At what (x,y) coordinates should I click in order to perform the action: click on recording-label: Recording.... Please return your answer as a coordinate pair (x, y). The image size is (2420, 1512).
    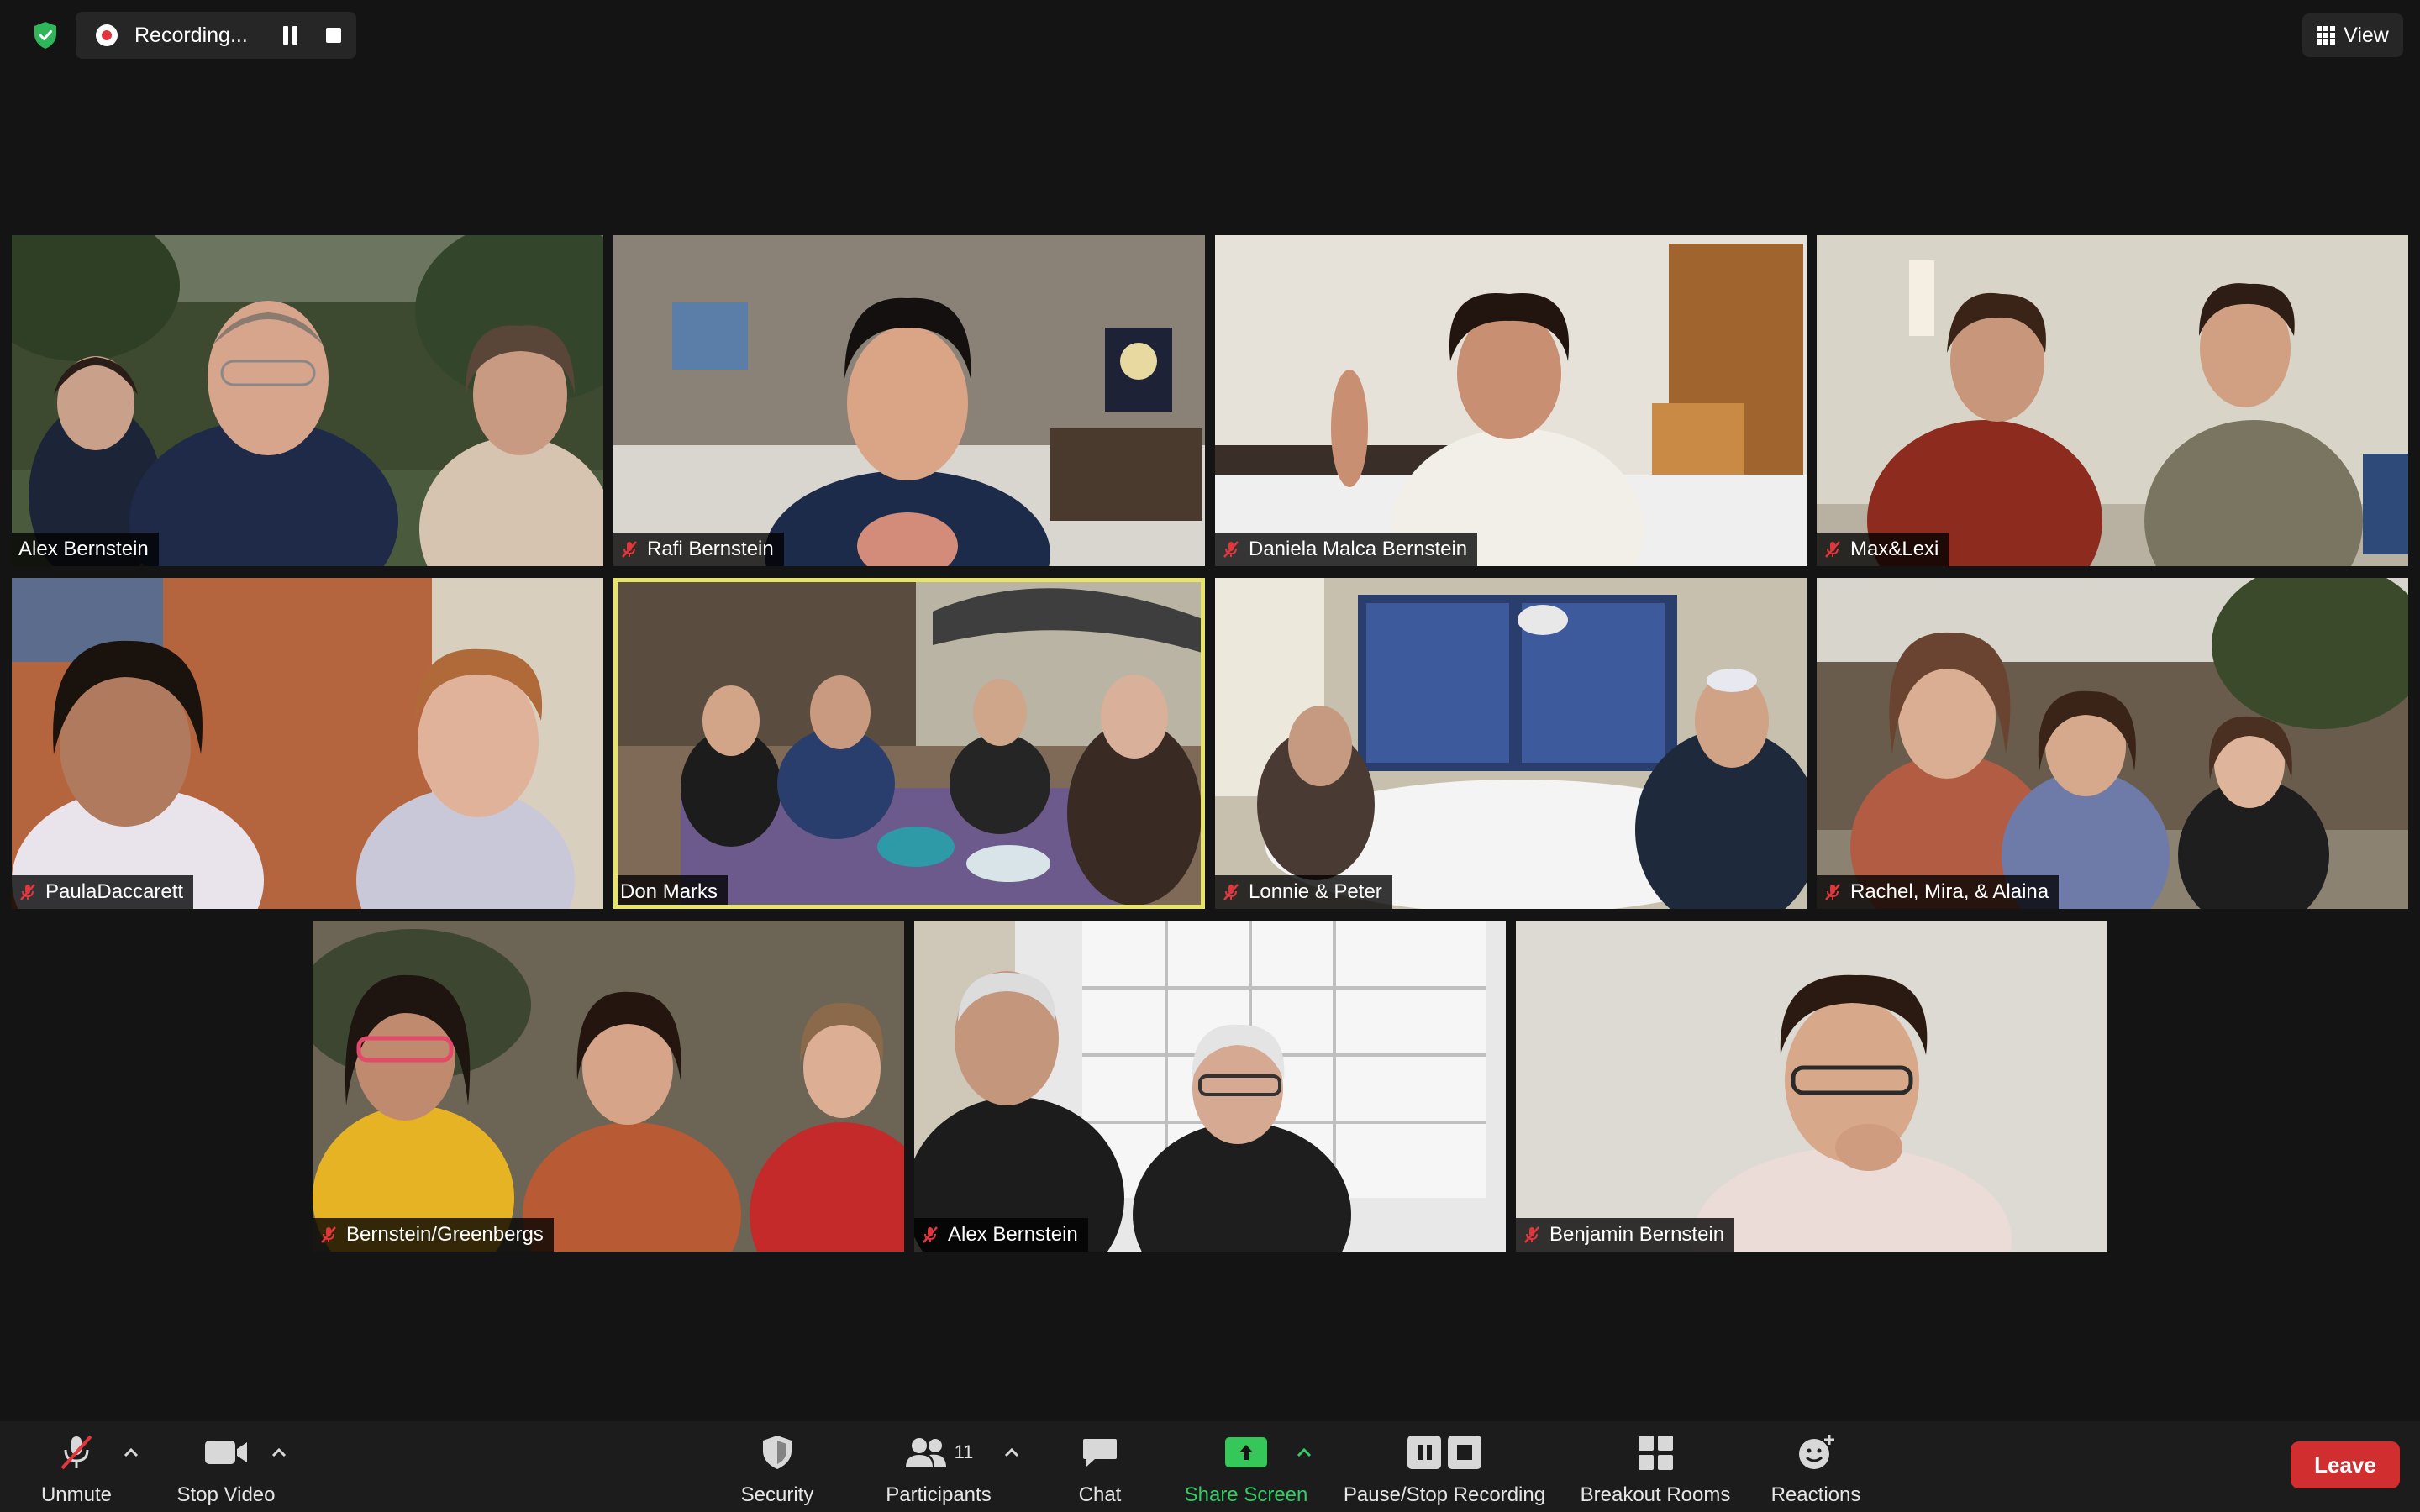
    Looking at the image, I should click on (191, 35).